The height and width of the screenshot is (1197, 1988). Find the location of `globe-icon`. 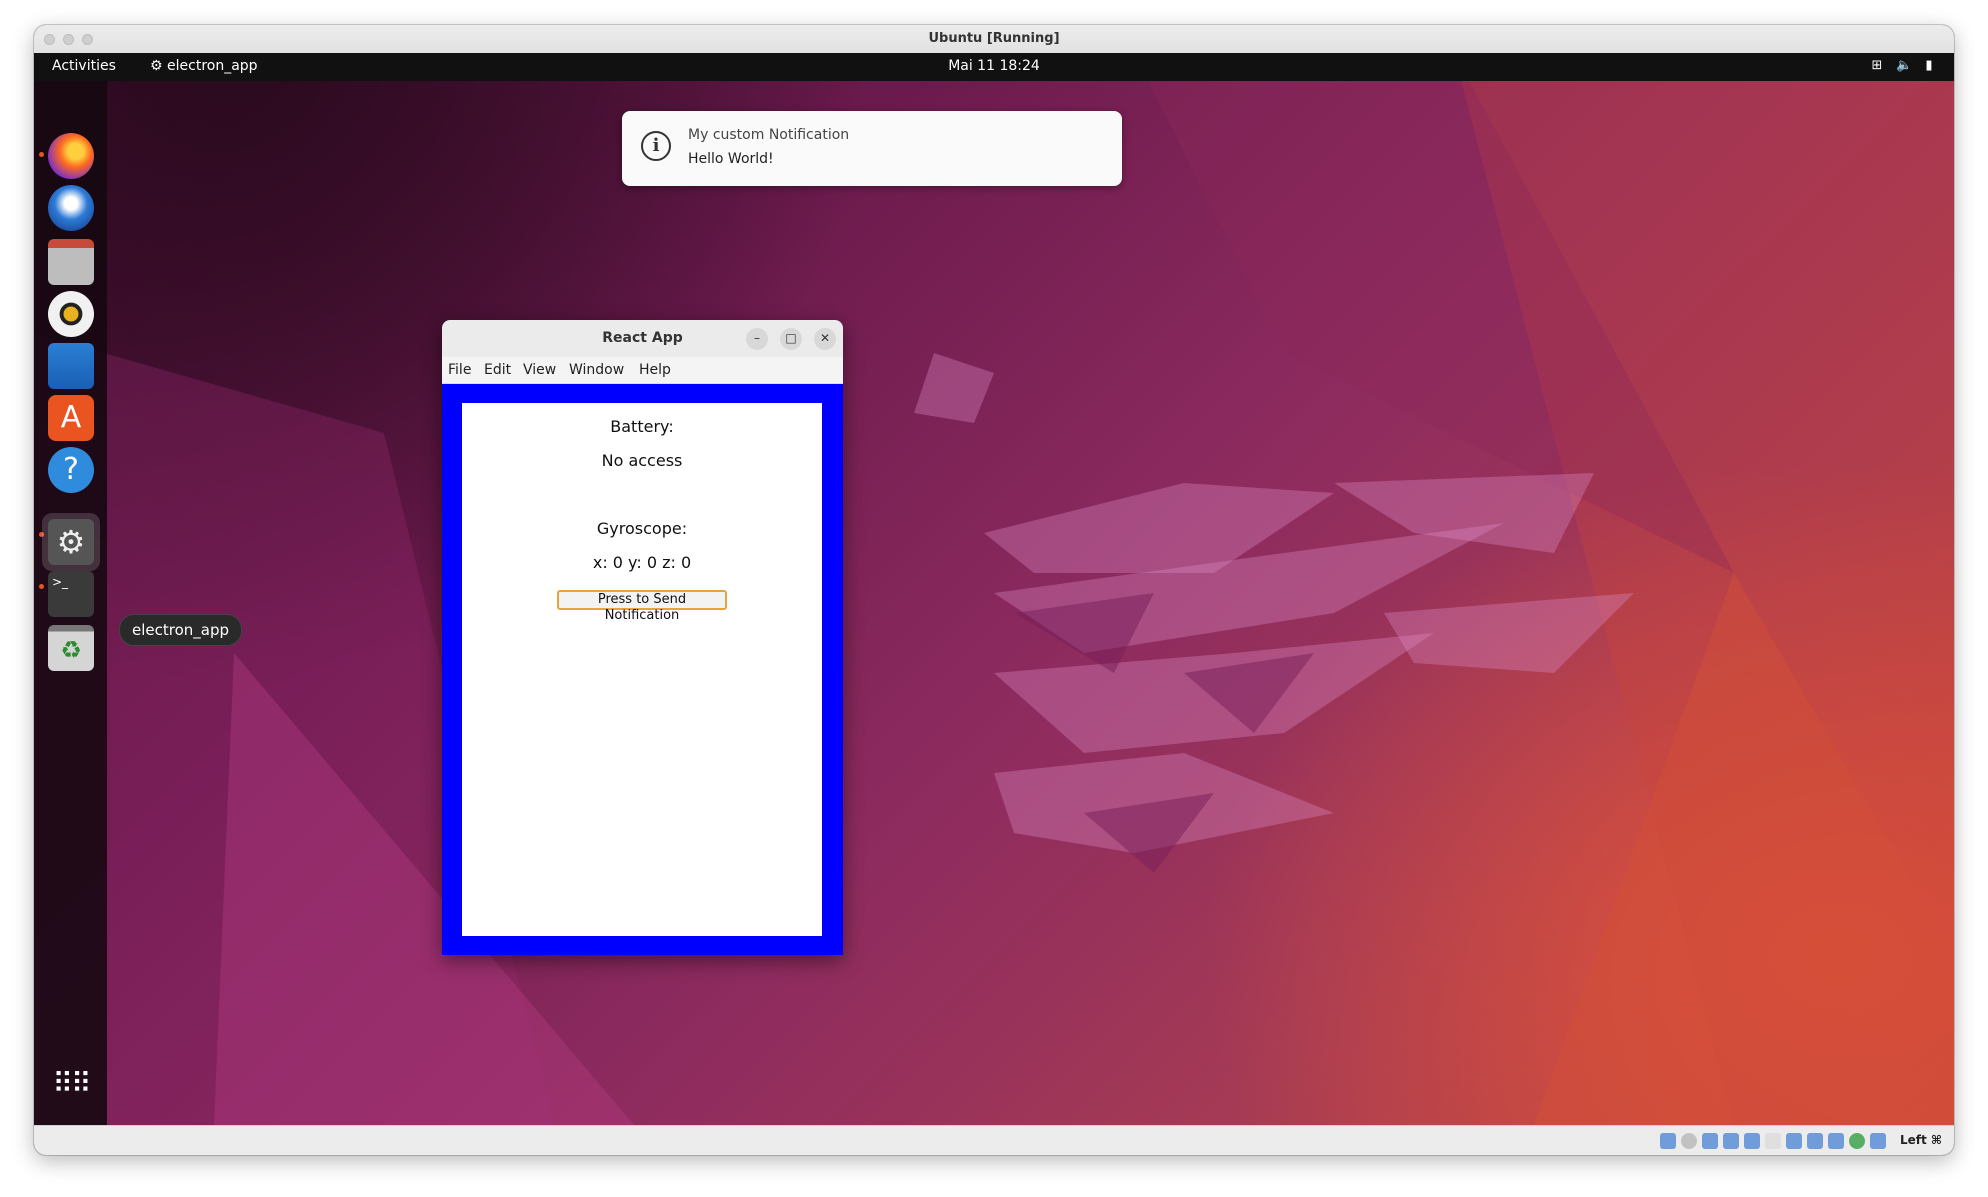

globe-icon is located at coordinates (1857, 1141).